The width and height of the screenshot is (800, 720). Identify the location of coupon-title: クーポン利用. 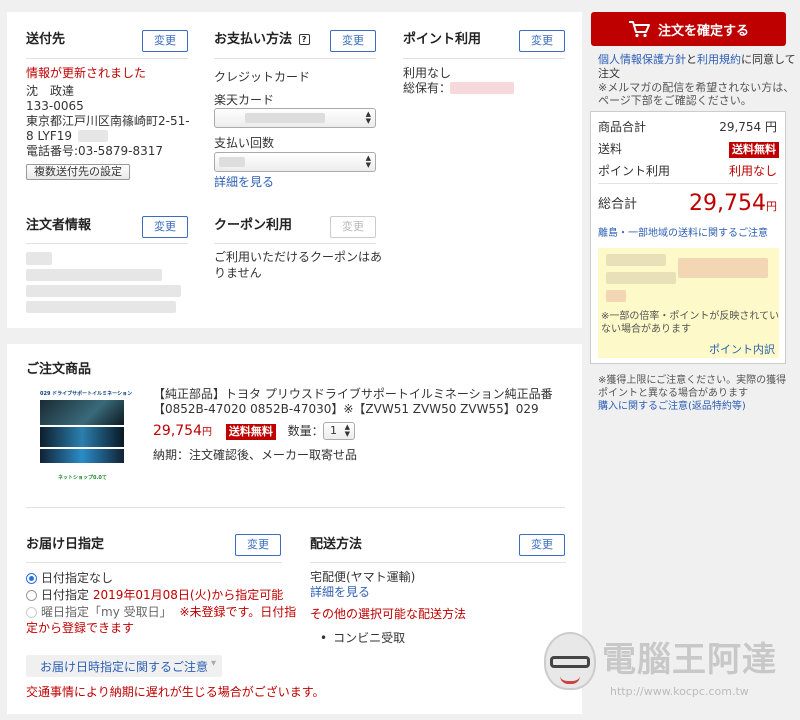
(253, 225).